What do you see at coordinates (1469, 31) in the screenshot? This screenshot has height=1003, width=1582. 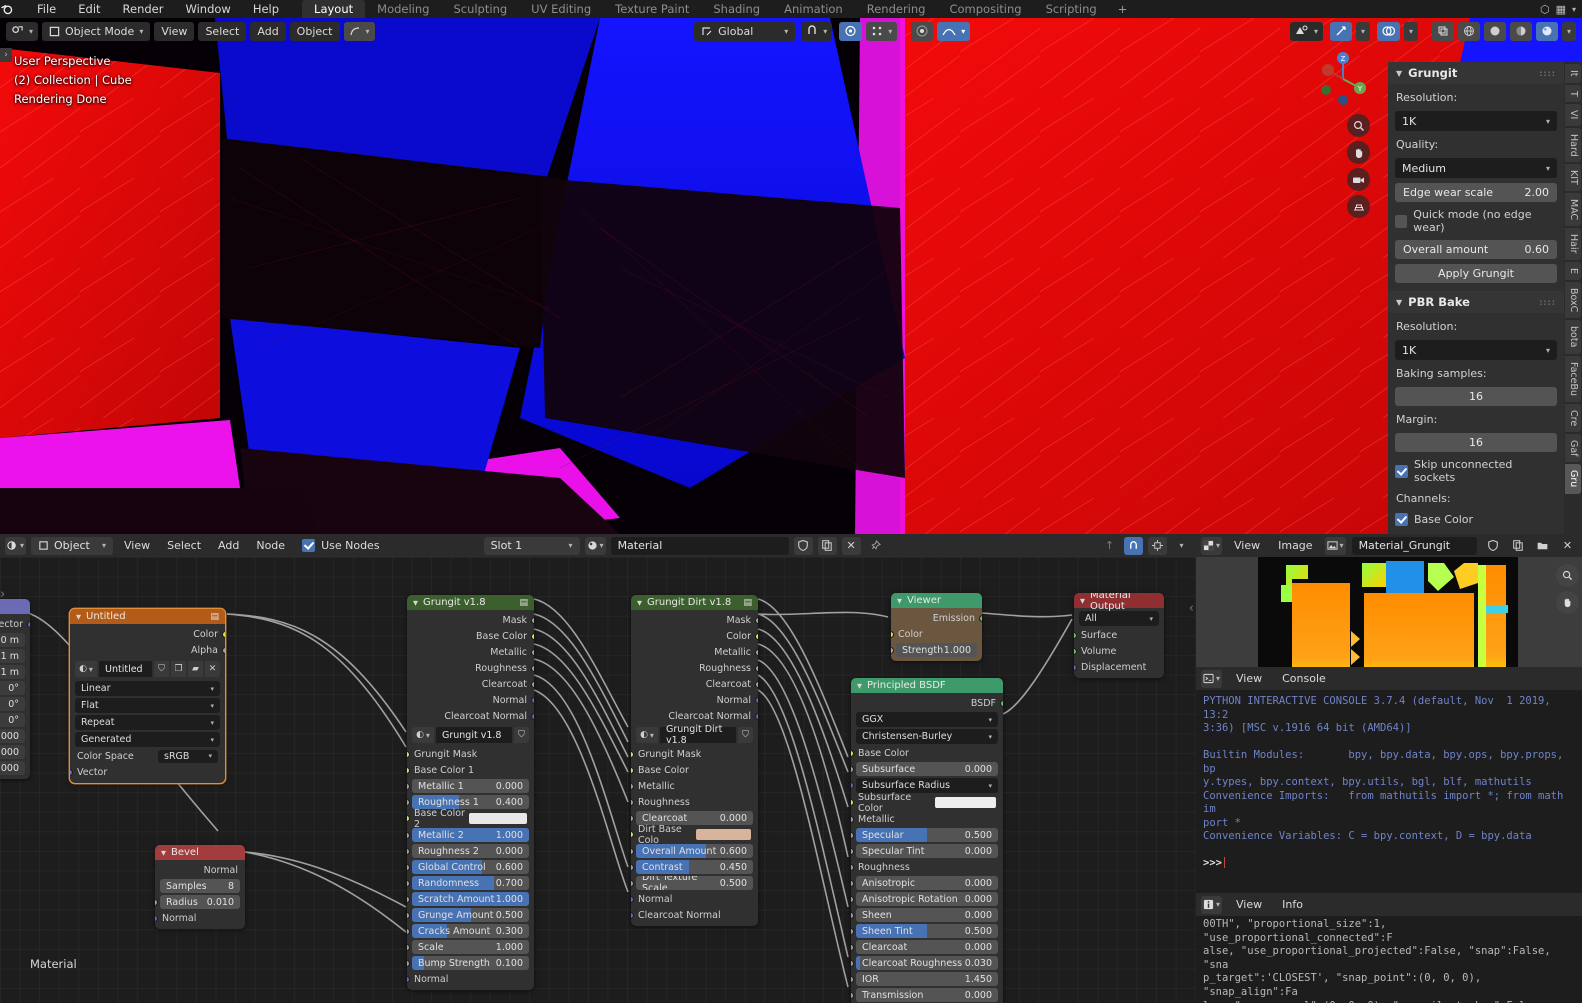 I see `shading-wireframe-icon` at bounding box center [1469, 31].